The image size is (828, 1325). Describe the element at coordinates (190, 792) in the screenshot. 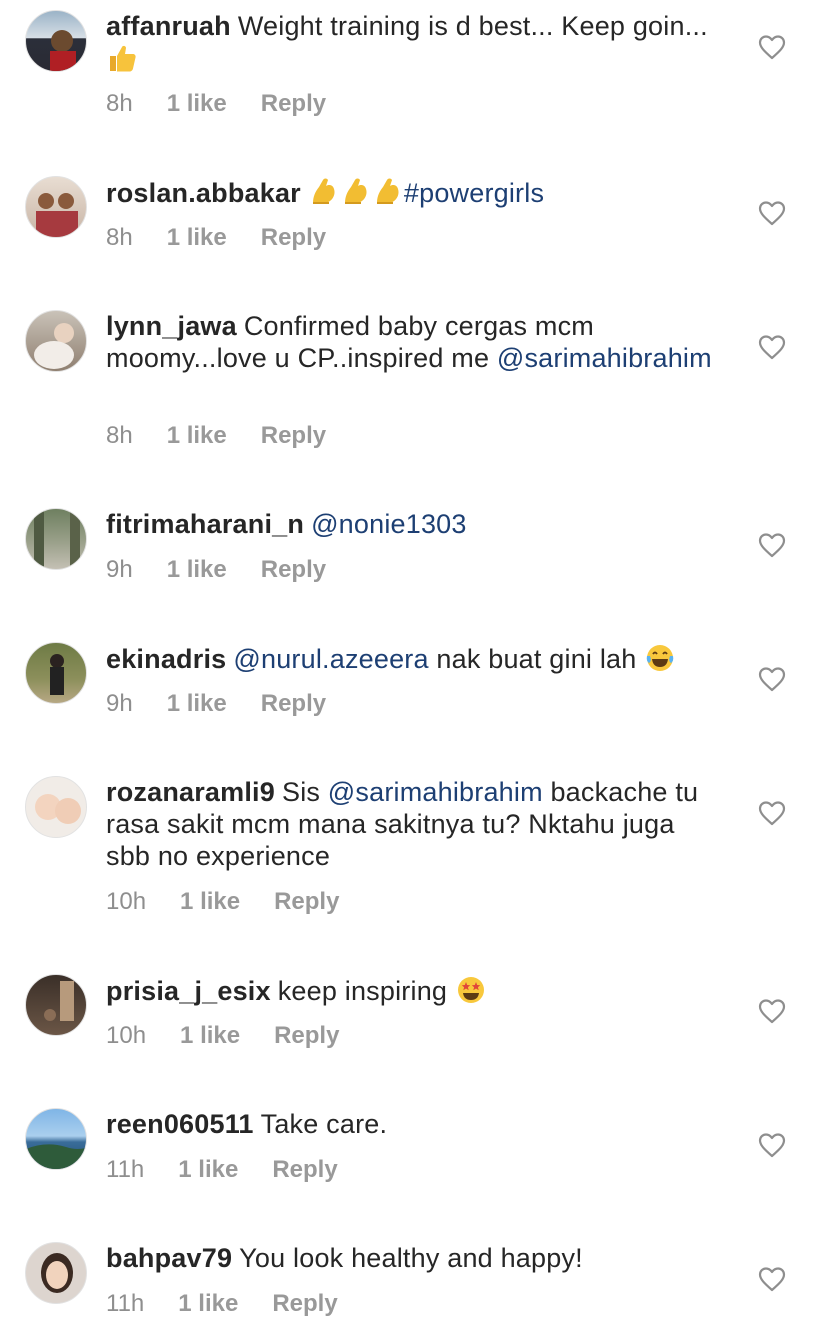

I see `comment-username: rozanaramli9` at that location.